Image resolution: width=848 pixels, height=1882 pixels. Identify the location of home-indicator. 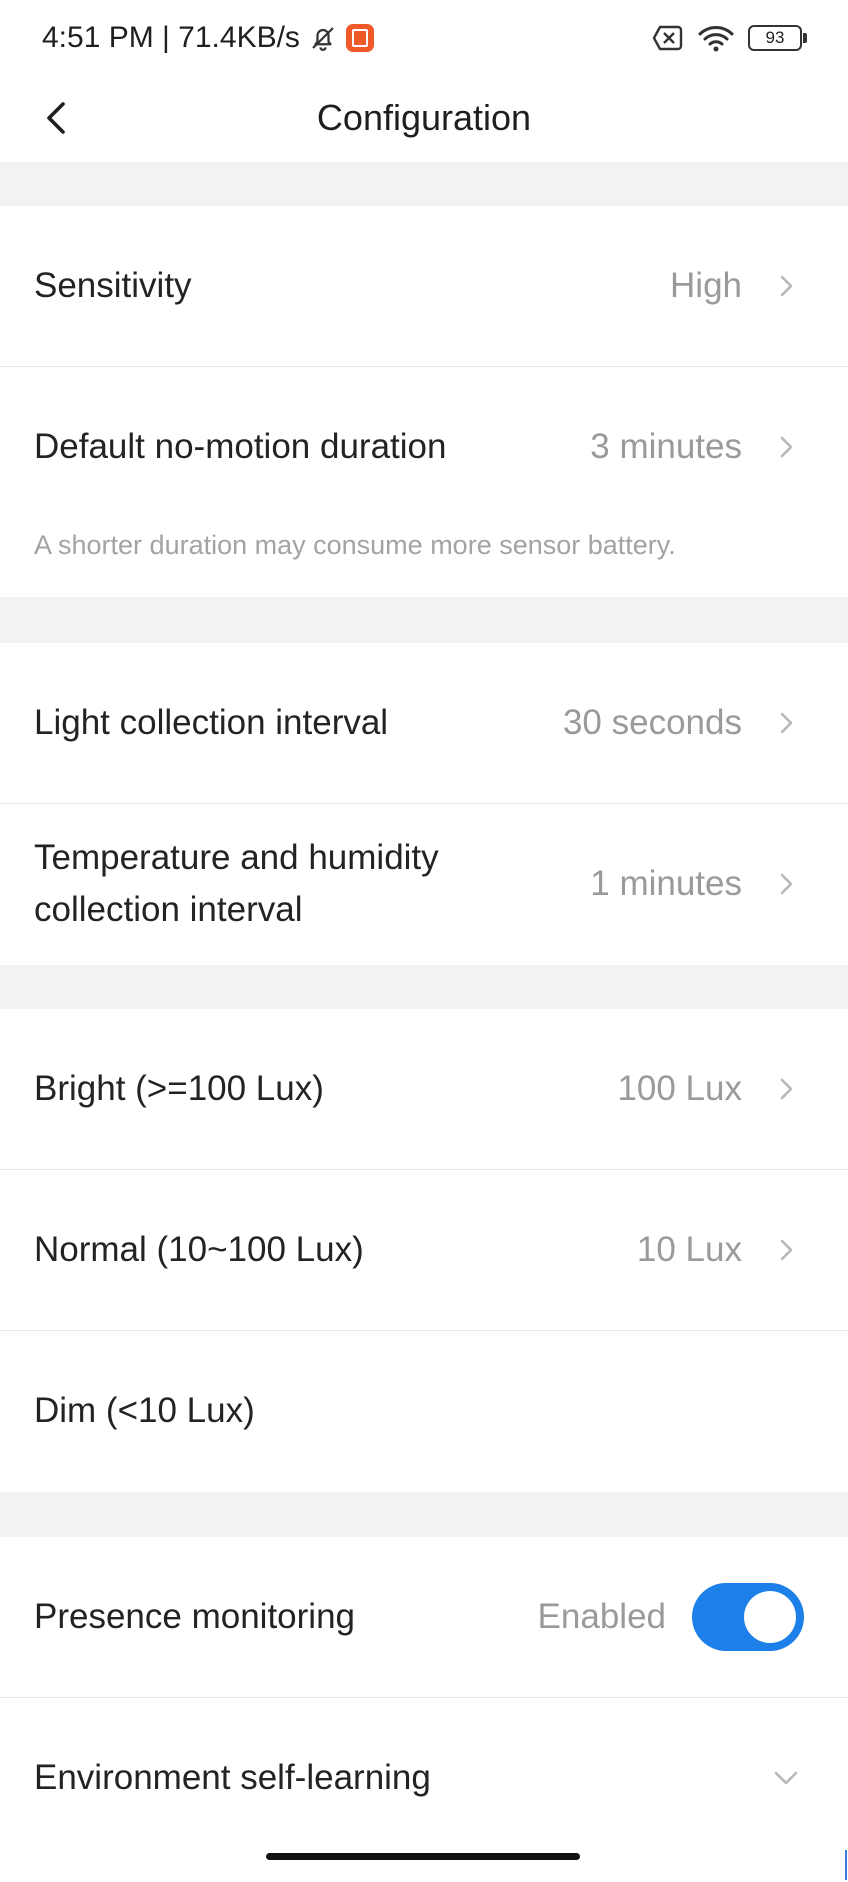
(423, 1856).